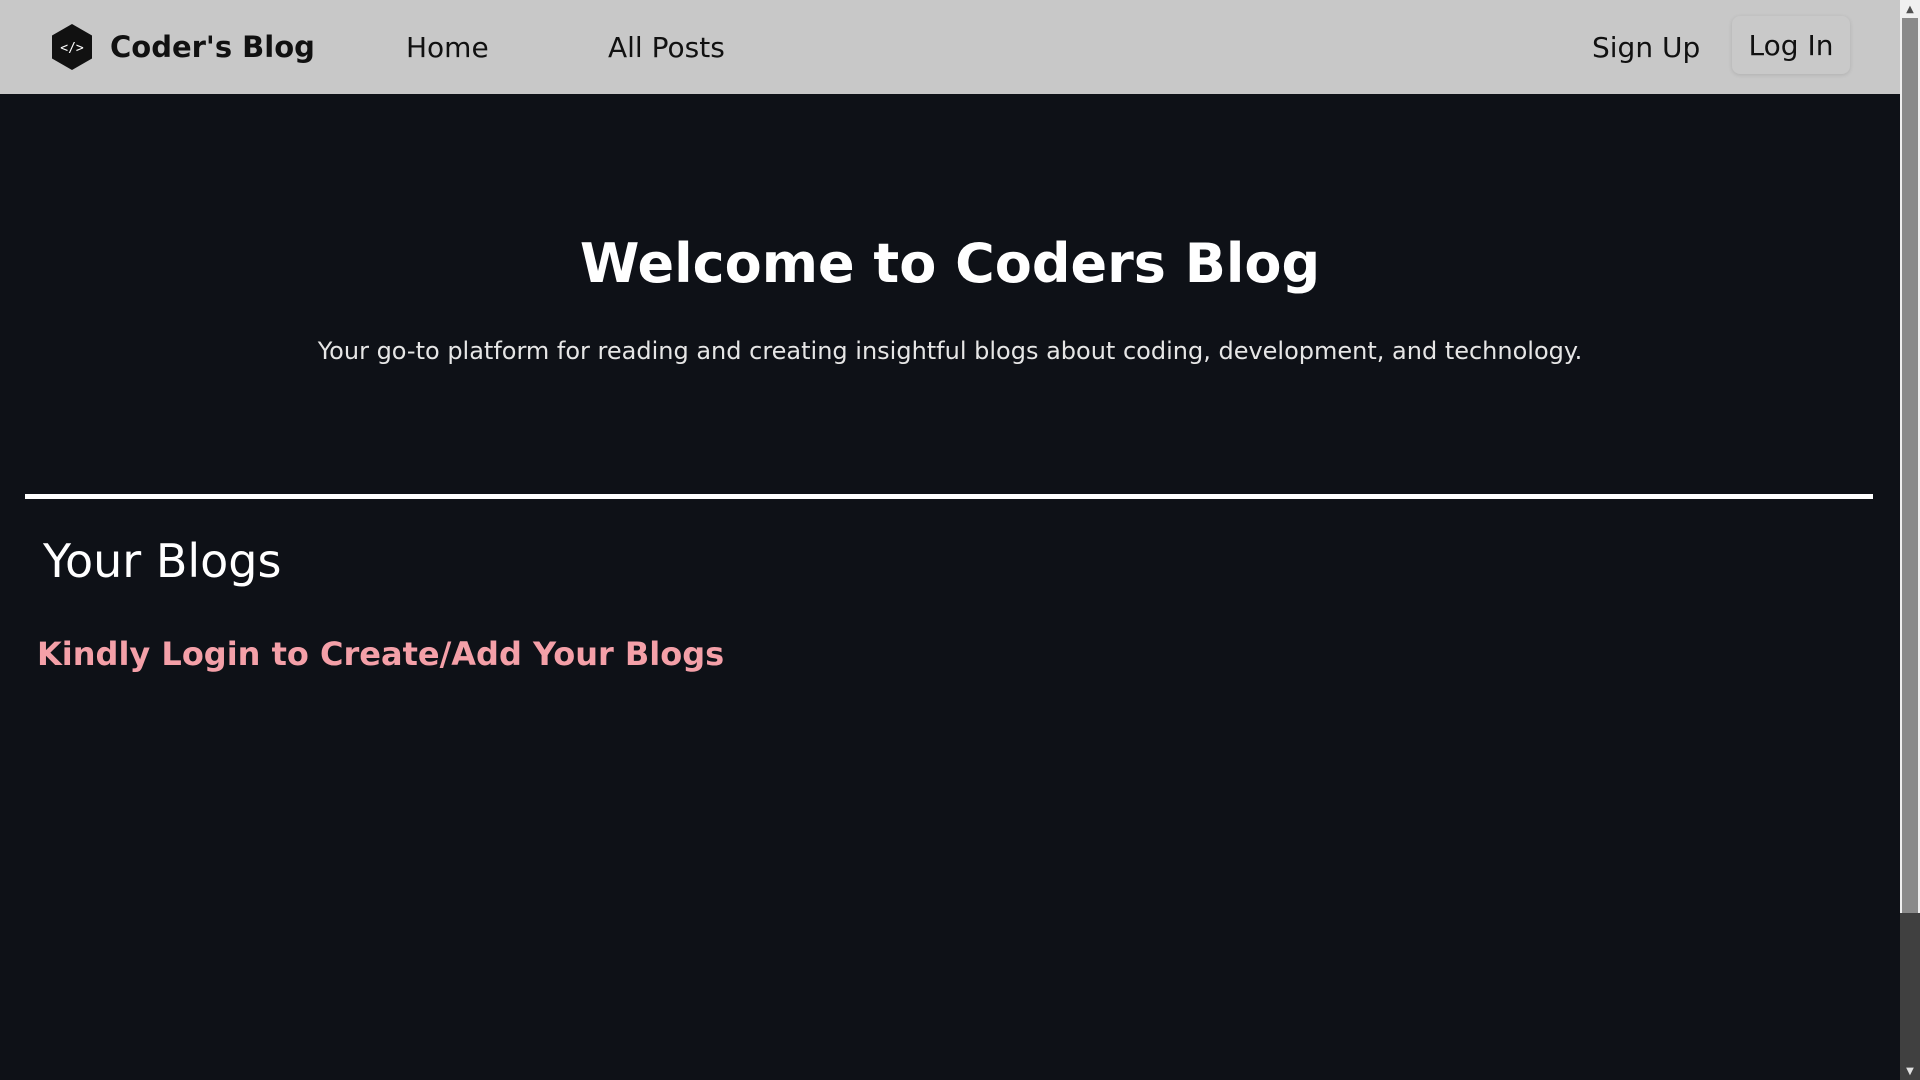 The image size is (1920, 1080). I want to click on scroll-down-arrow-icon: ▼, so click(1910, 1071).